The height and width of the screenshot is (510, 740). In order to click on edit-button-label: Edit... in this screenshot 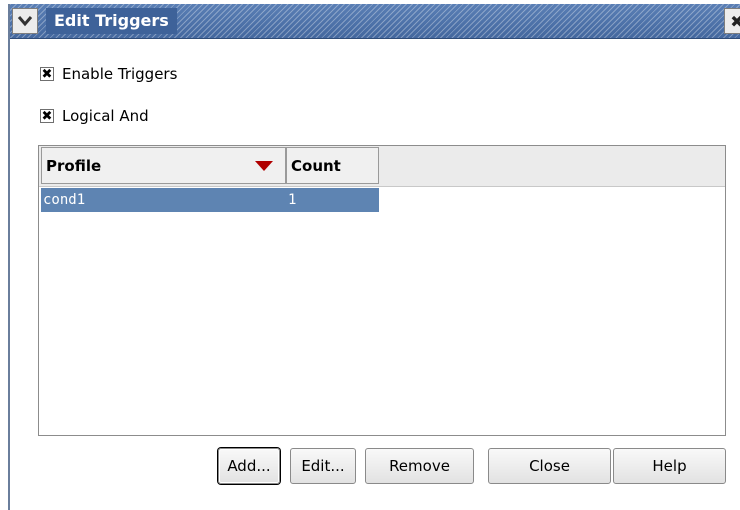, I will do `click(323, 466)`.